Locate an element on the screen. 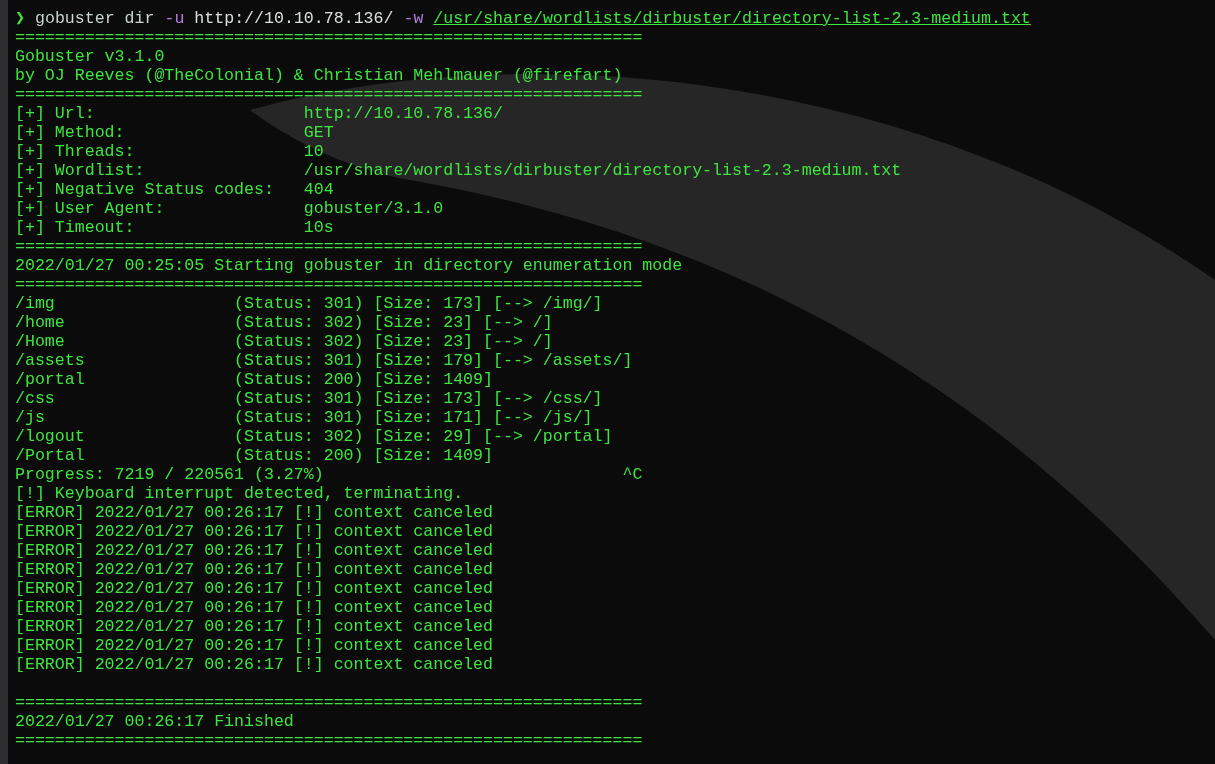 Image resolution: width=1215 pixels, height=764 pixels. prompt-symbol: ❯ is located at coordinates (20, 18).